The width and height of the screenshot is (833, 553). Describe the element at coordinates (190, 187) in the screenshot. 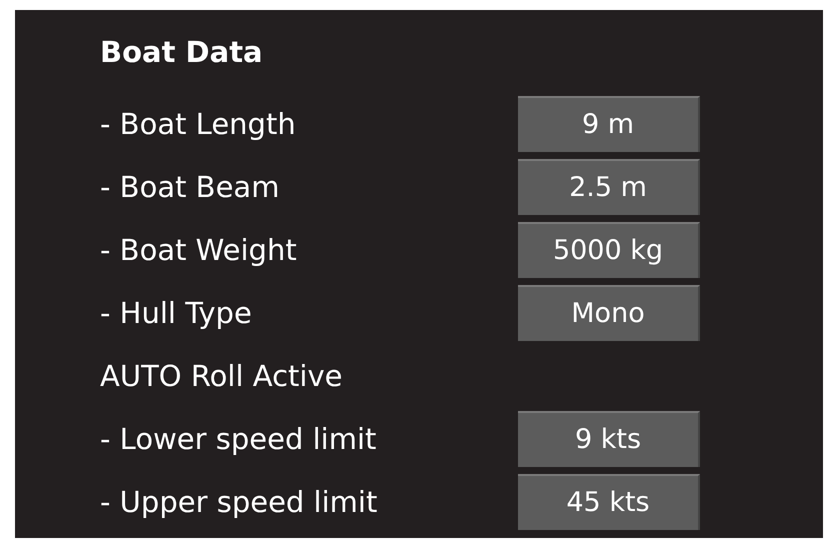

I see `setting-label: - Boat Beam` at that location.